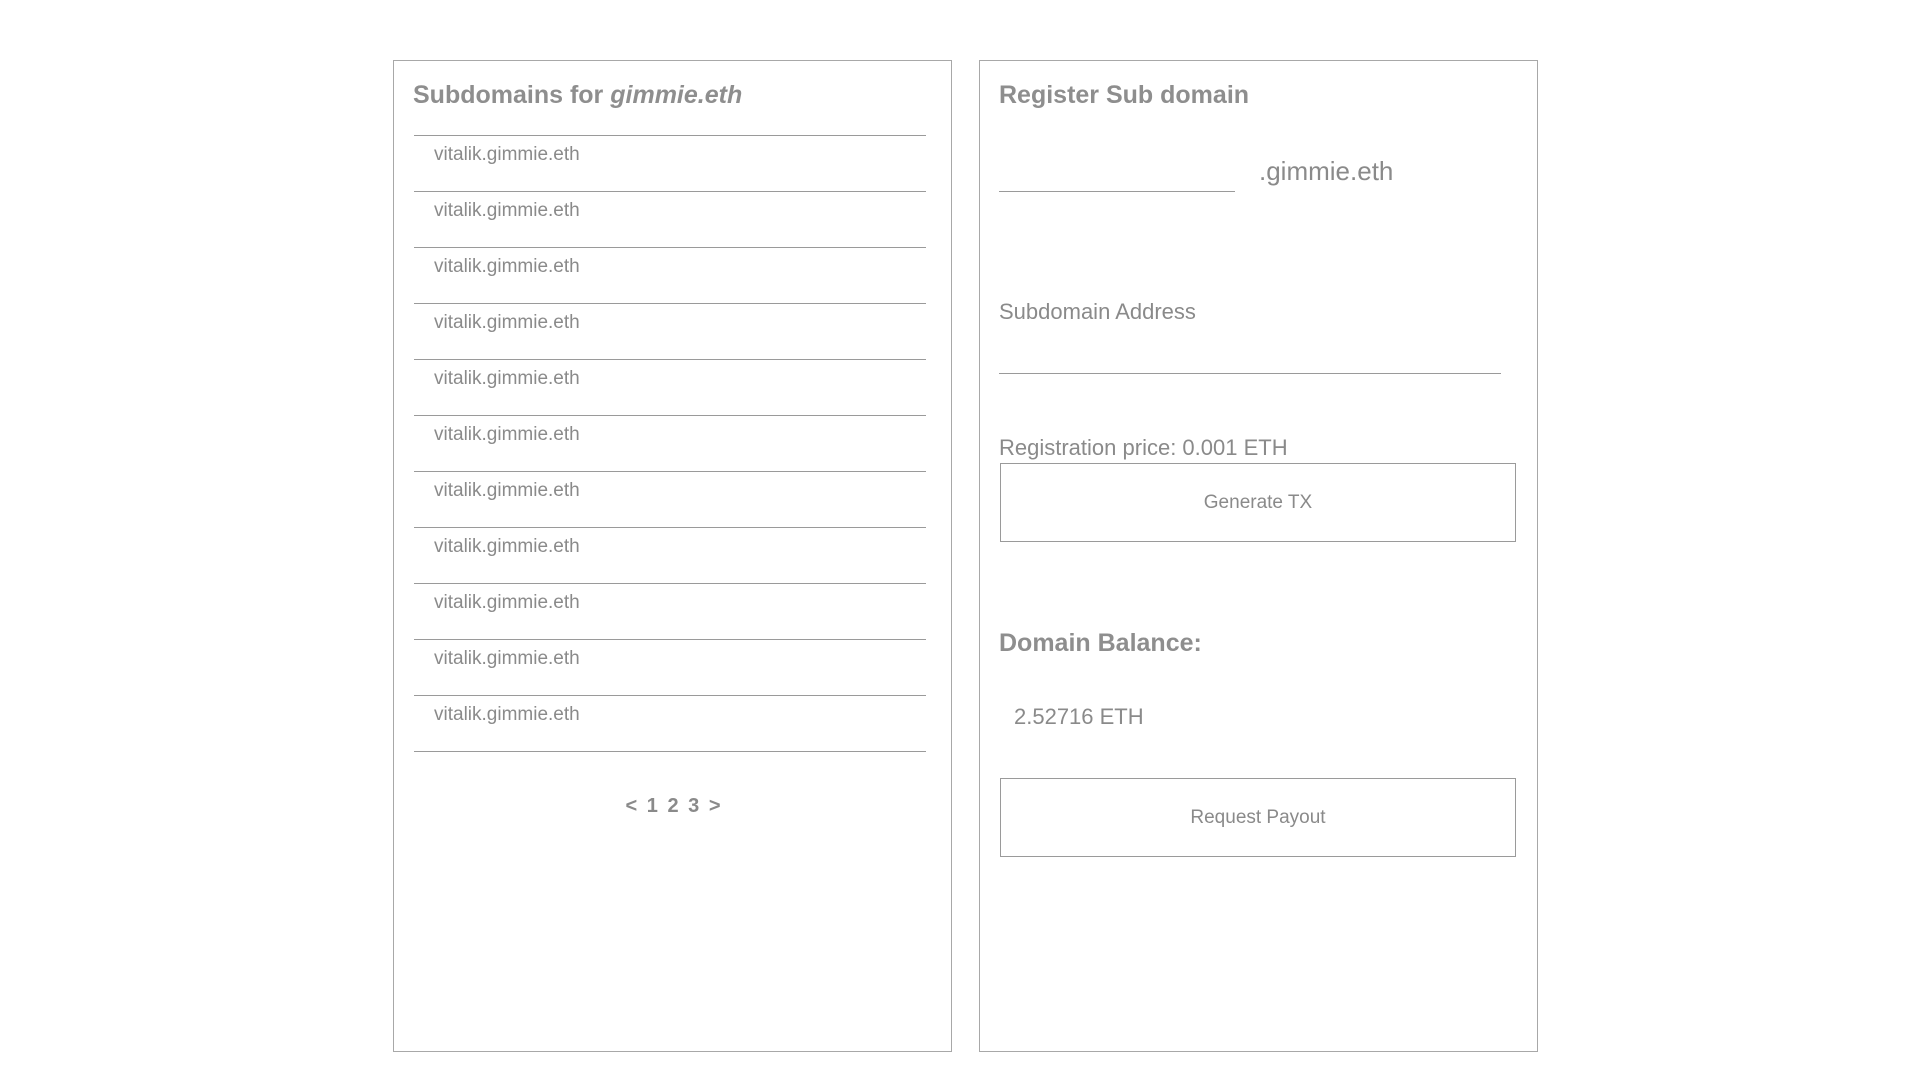 The height and width of the screenshot is (1080, 1920). I want to click on generate-tx-button: Generate TX, so click(1258, 502).